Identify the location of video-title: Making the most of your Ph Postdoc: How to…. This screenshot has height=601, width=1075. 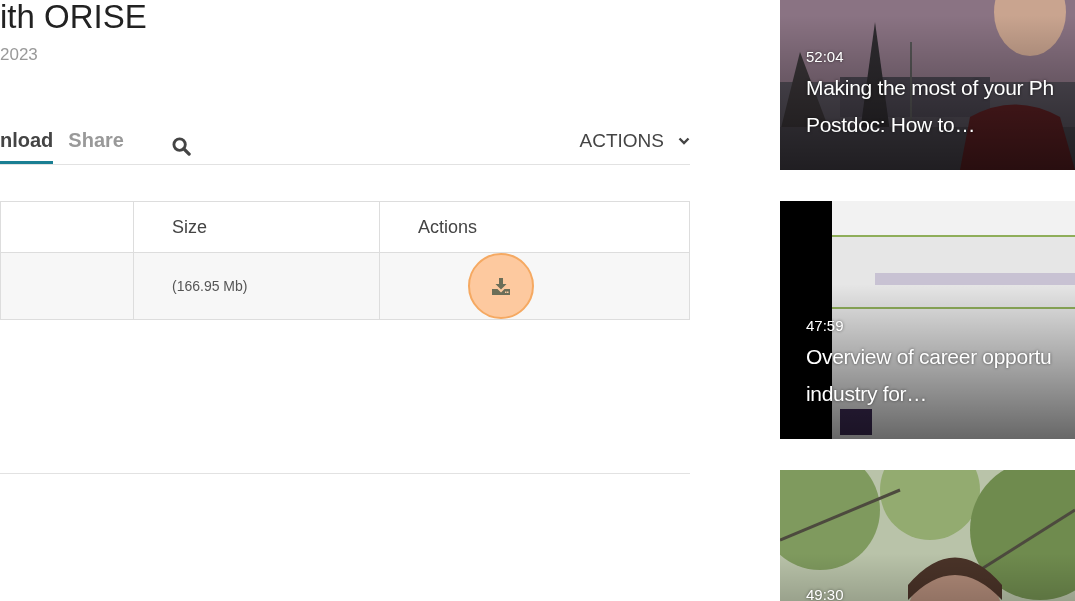
(940, 106).